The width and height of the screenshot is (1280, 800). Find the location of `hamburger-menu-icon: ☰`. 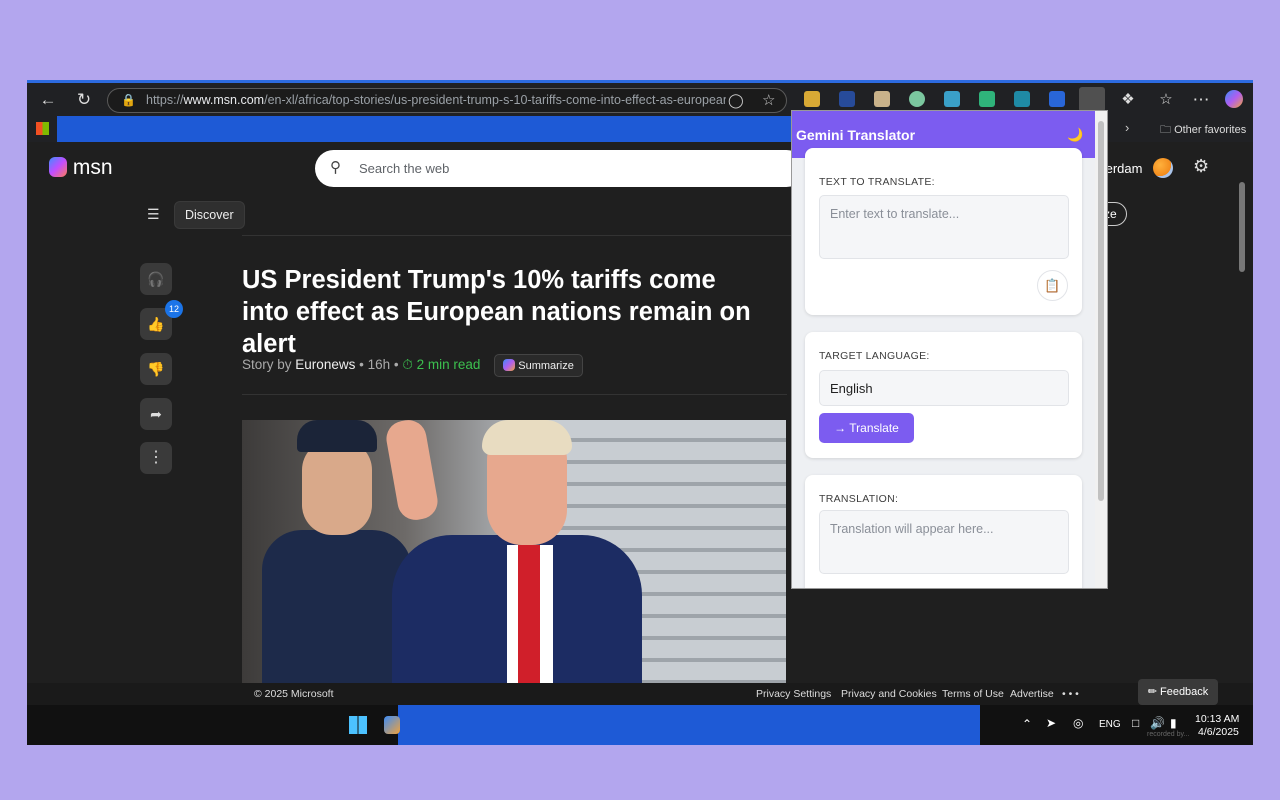

hamburger-menu-icon: ☰ is located at coordinates (153, 214).